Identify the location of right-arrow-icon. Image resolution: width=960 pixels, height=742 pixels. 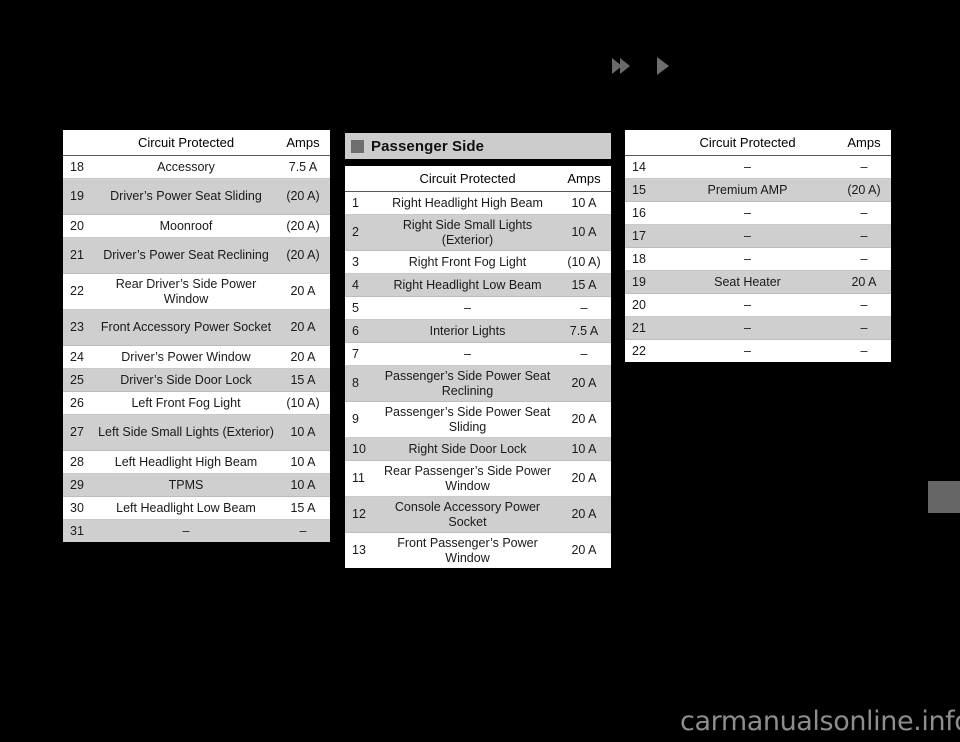
(663, 66).